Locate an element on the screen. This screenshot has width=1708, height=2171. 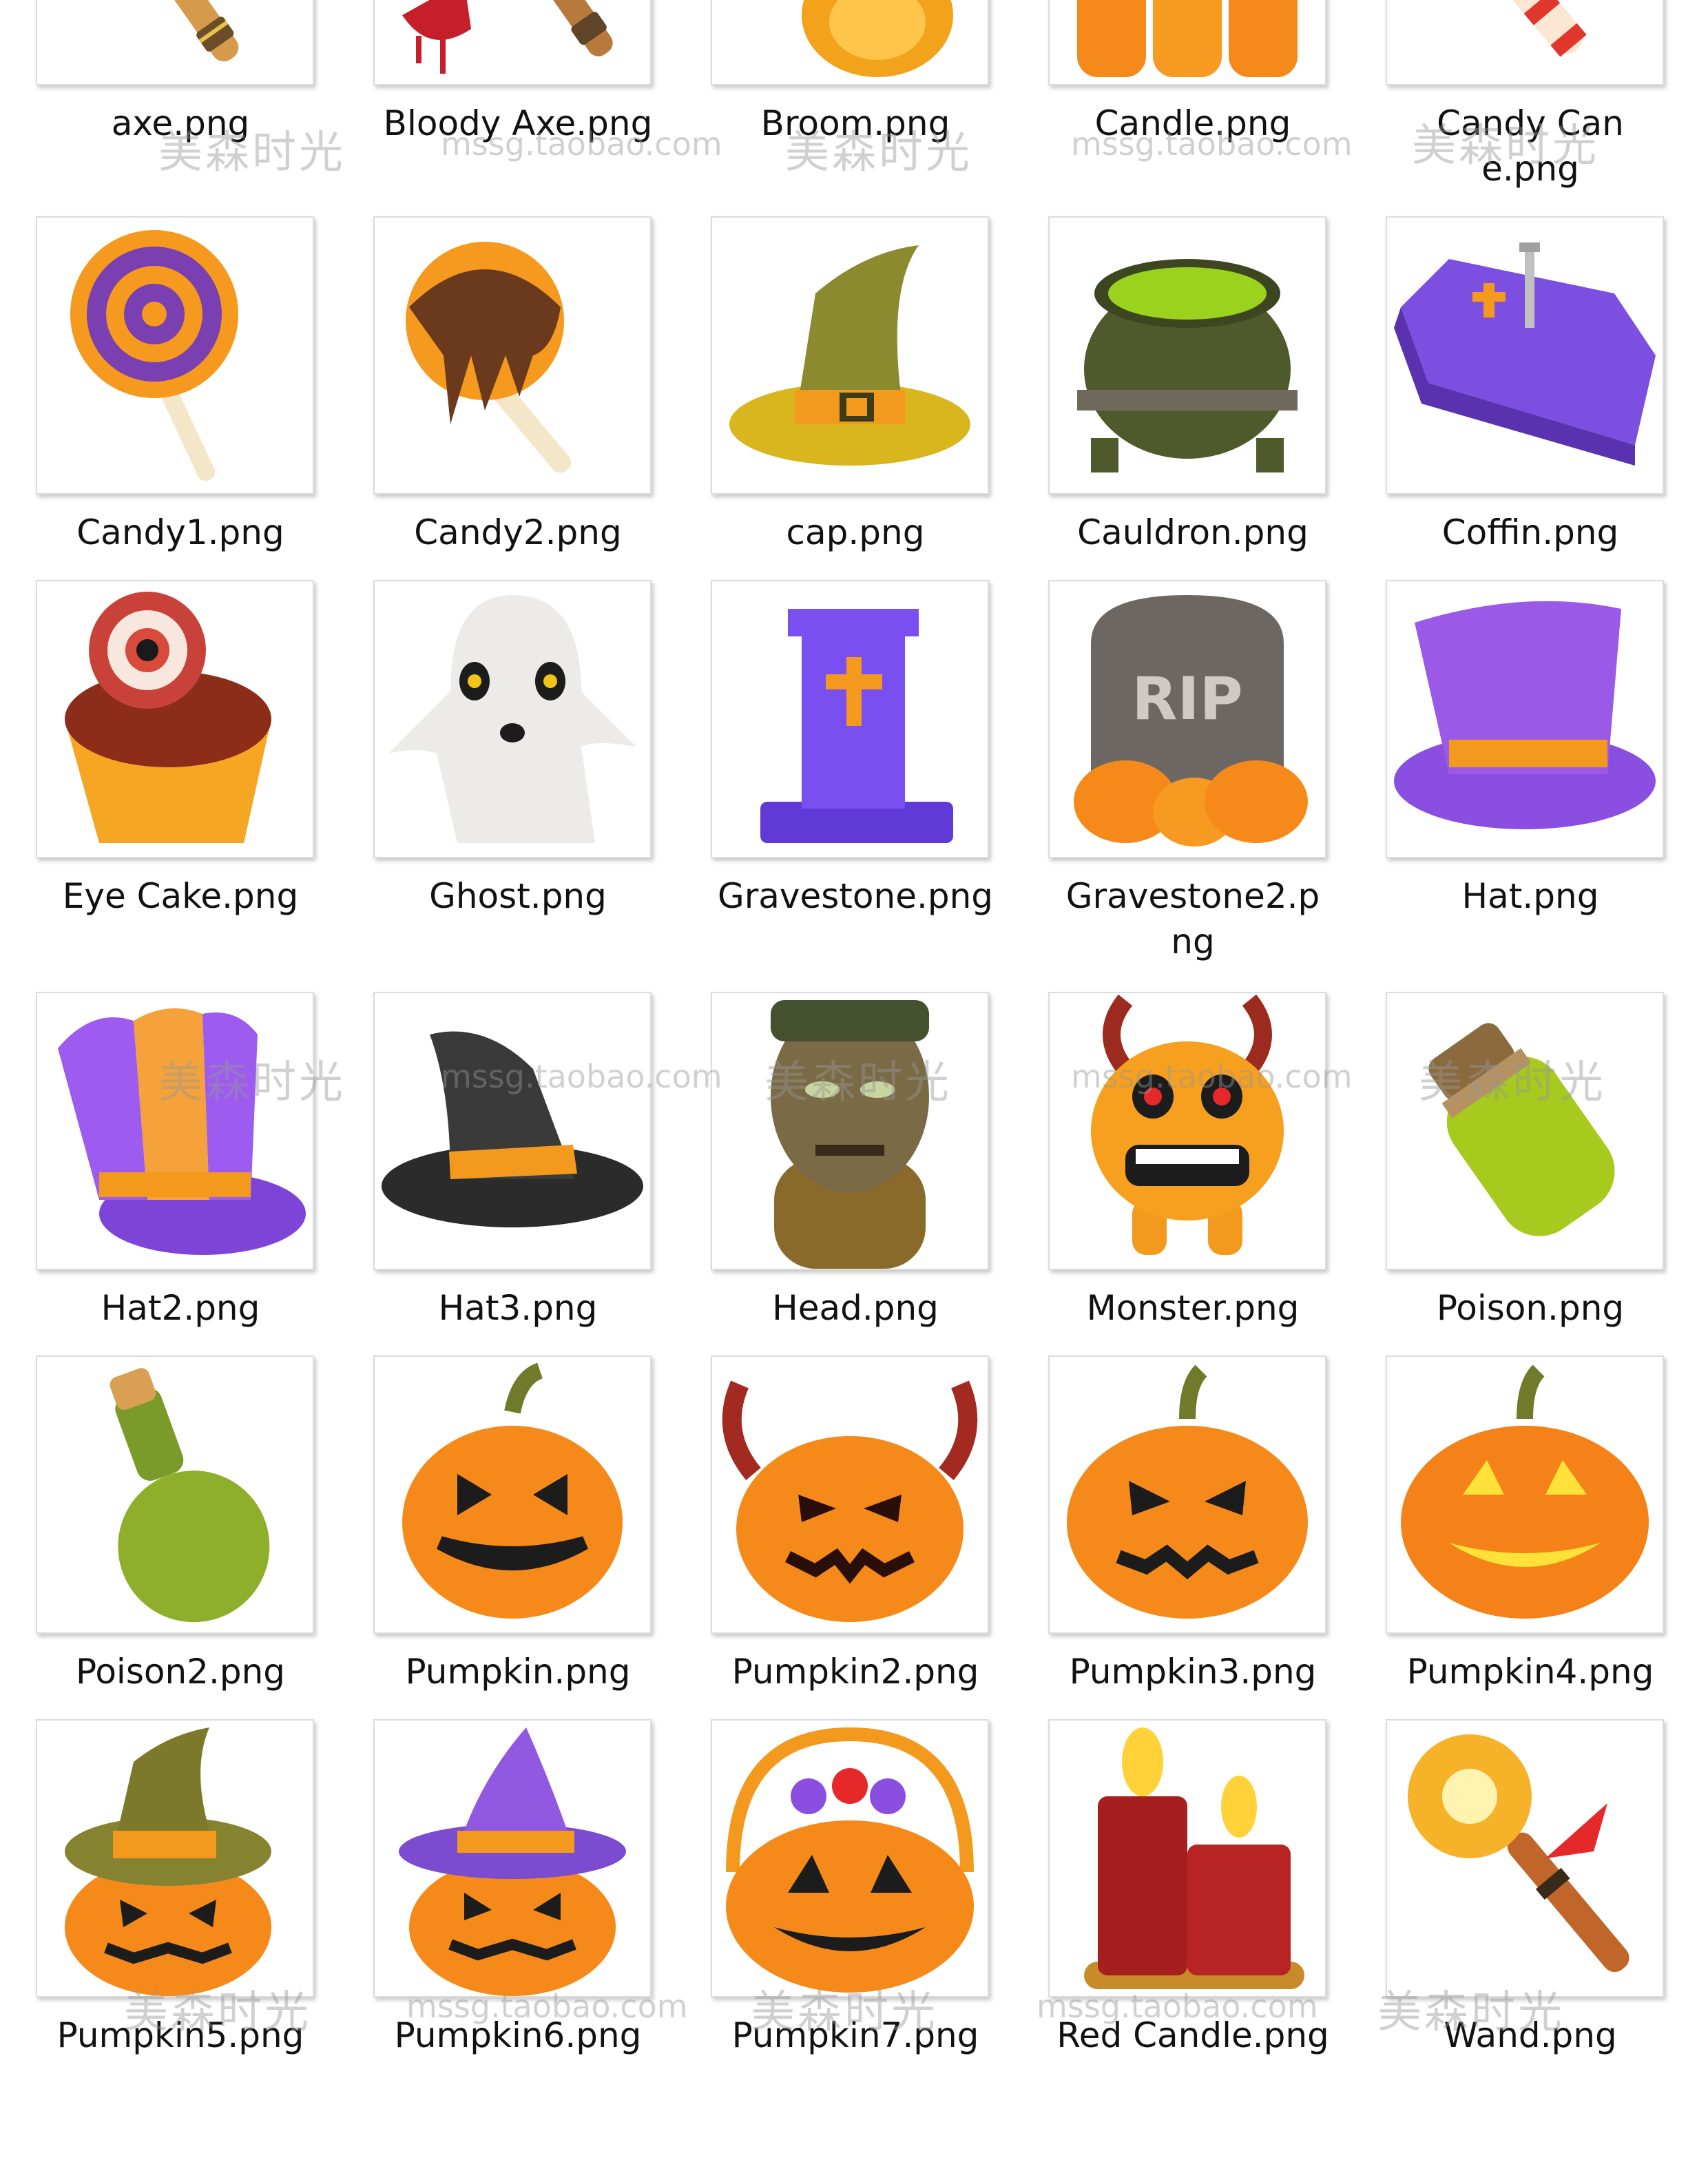
striped-hat-icon is located at coordinates (175, 1131).